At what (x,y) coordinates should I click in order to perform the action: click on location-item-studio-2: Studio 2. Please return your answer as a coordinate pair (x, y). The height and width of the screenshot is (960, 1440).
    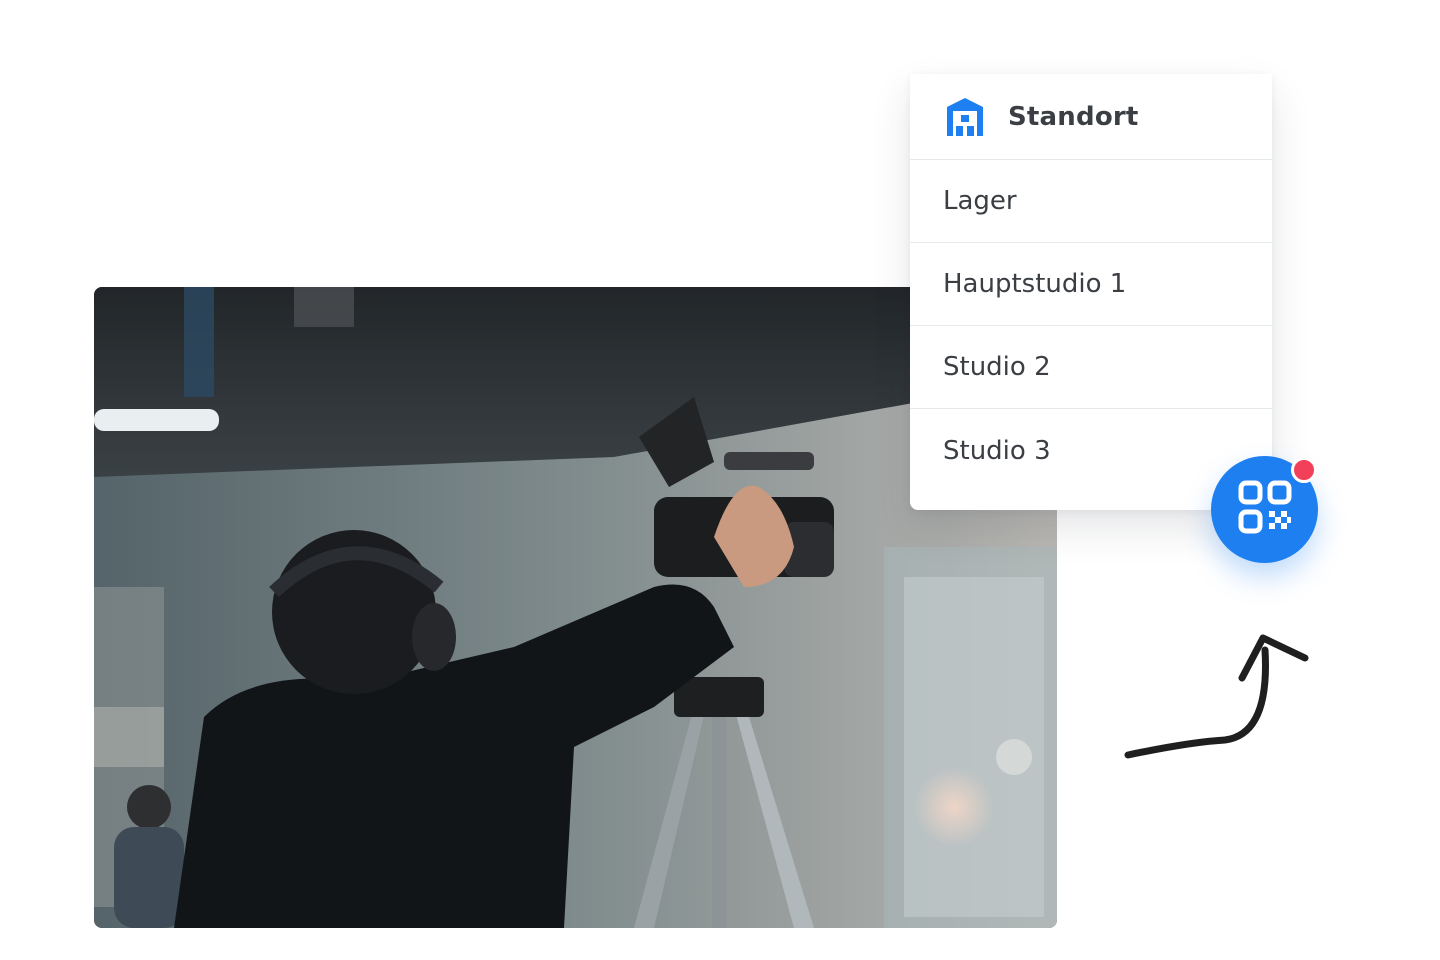
    Looking at the image, I should click on (1091, 367).